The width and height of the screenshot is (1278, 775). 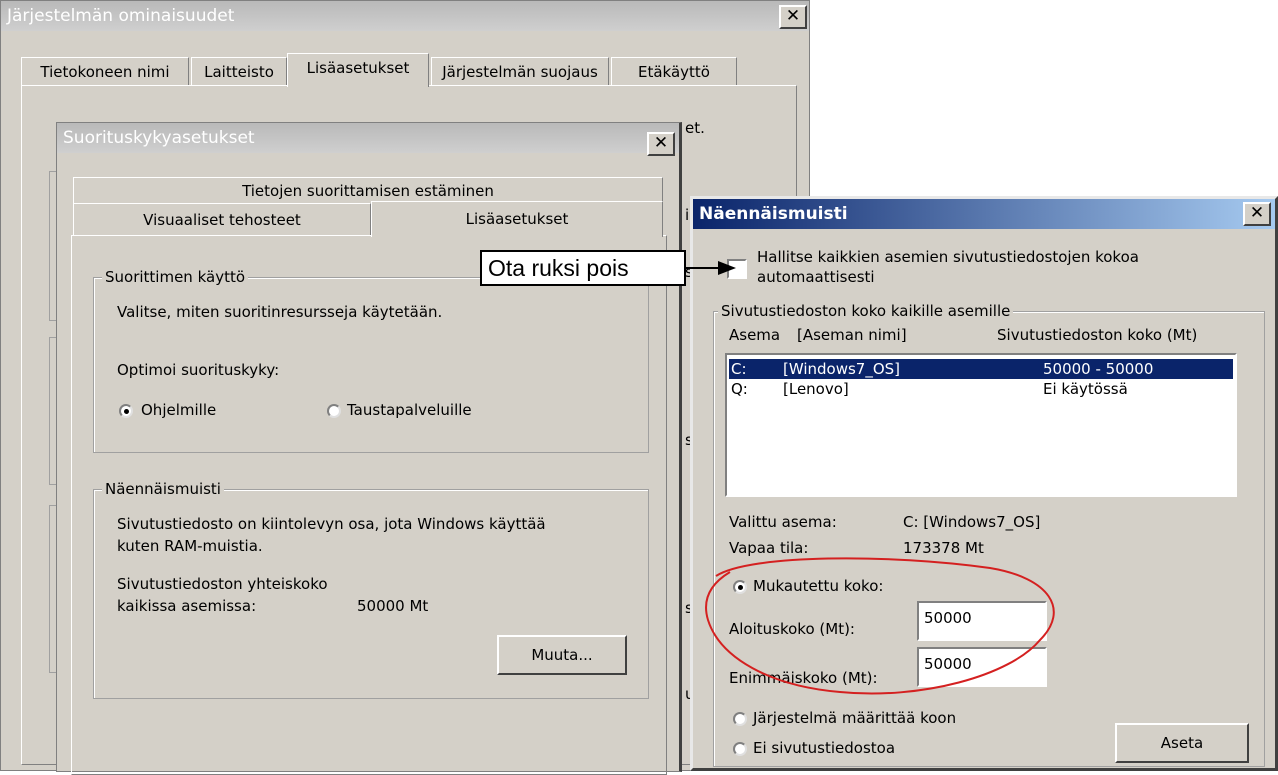 I want to click on column-drive: Asema, so click(x=755, y=335).